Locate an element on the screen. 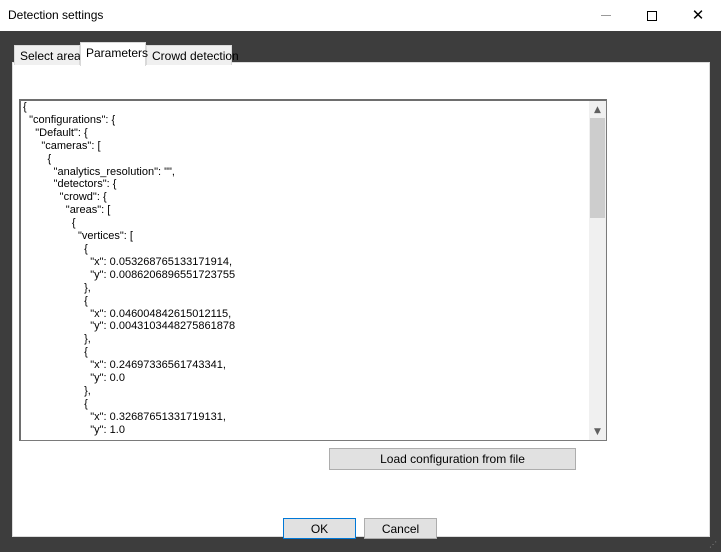 The height and width of the screenshot is (552, 721). minimize-button is located at coordinates (606, 15).